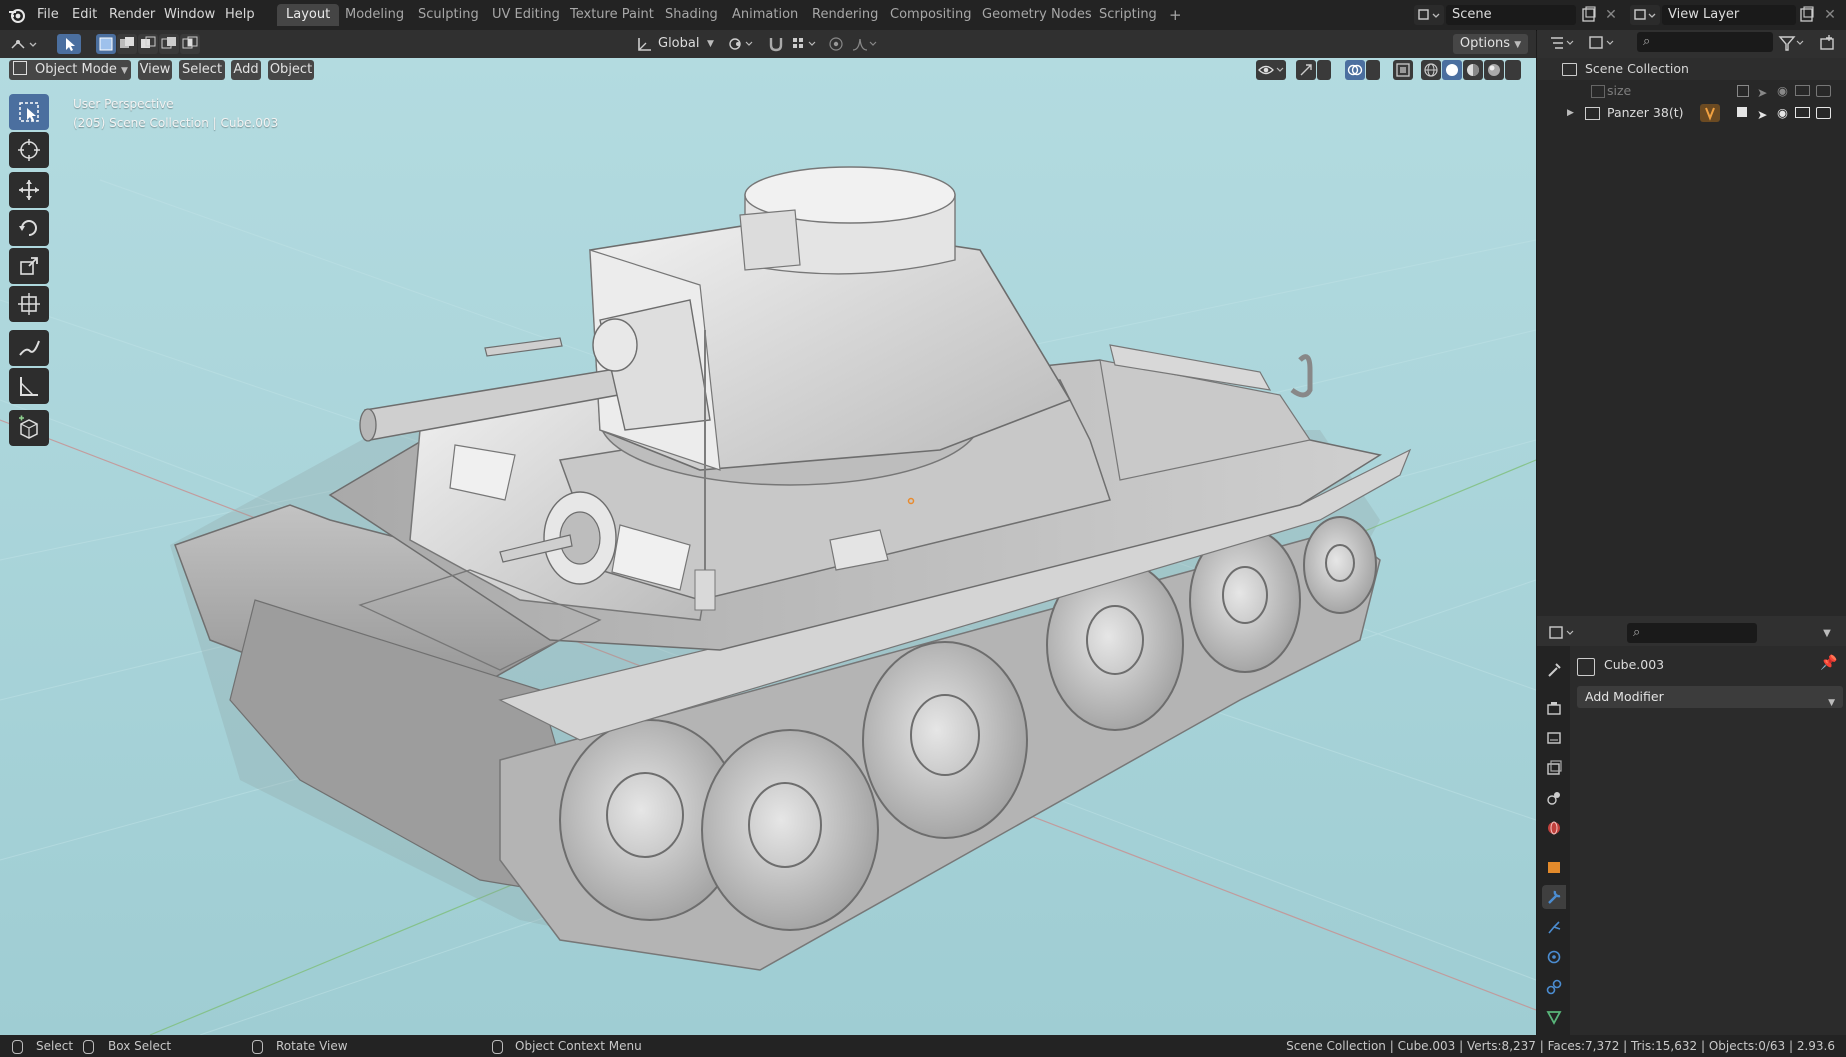  I want to click on solid-shading-icon, so click(1452, 70).